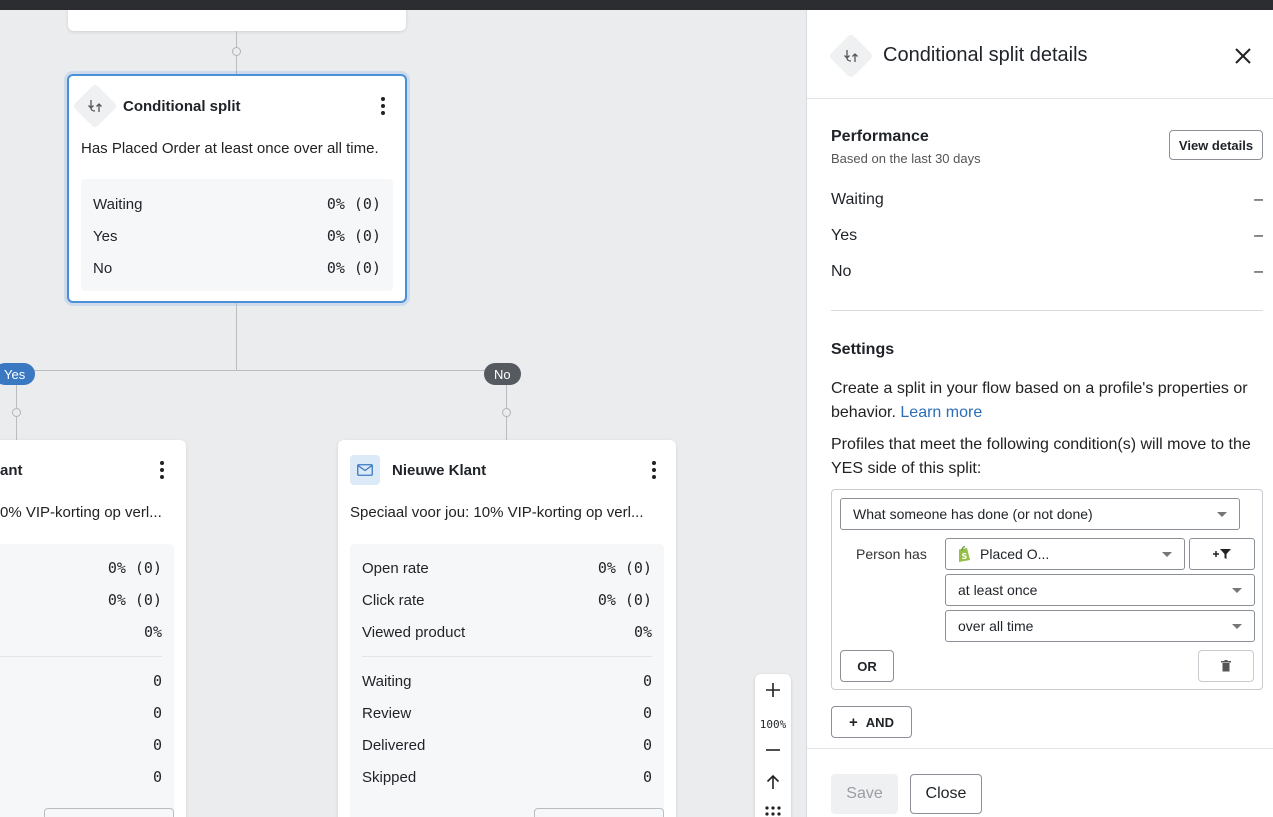 The width and height of the screenshot is (1273, 817). I want to click on or-button: OR, so click(867, 666).